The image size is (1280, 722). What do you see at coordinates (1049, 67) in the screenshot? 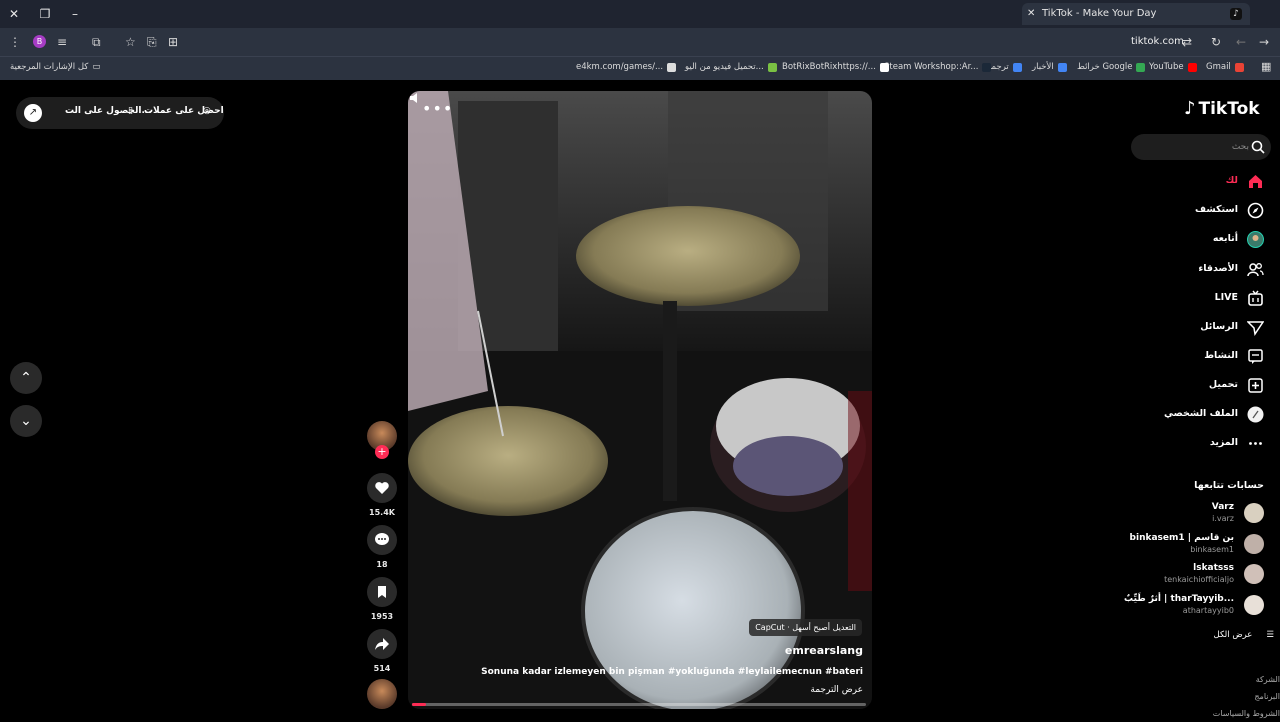
I see `bookmark-item: الأخبار` at bounding box center [1049, 67].